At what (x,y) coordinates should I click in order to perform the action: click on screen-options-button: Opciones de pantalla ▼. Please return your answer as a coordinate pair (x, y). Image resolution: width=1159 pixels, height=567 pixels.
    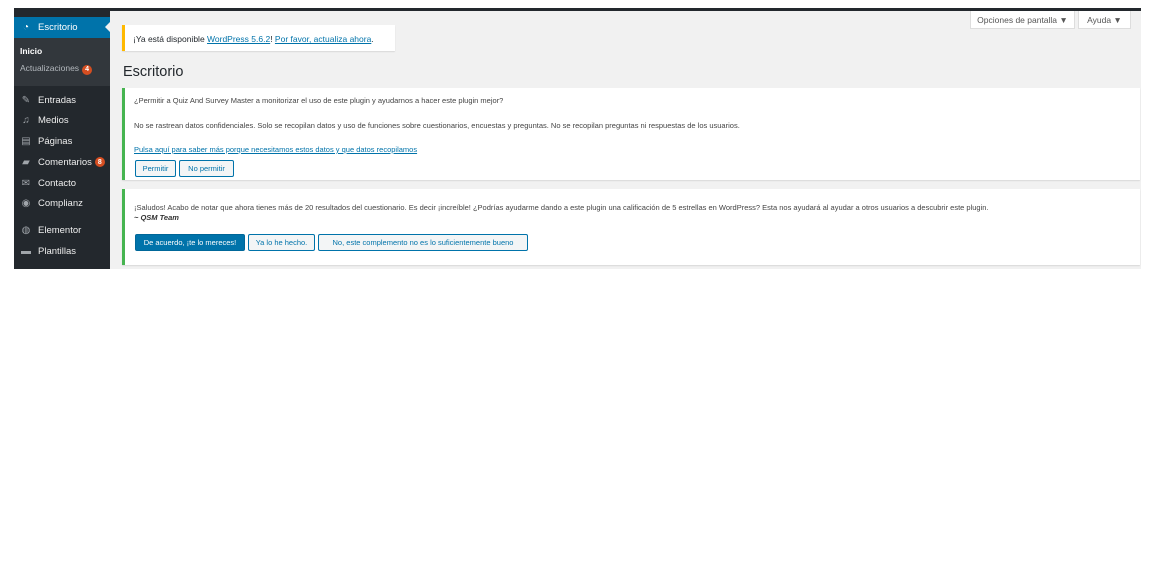
    Looking at the image, I should click on (1022, 20).